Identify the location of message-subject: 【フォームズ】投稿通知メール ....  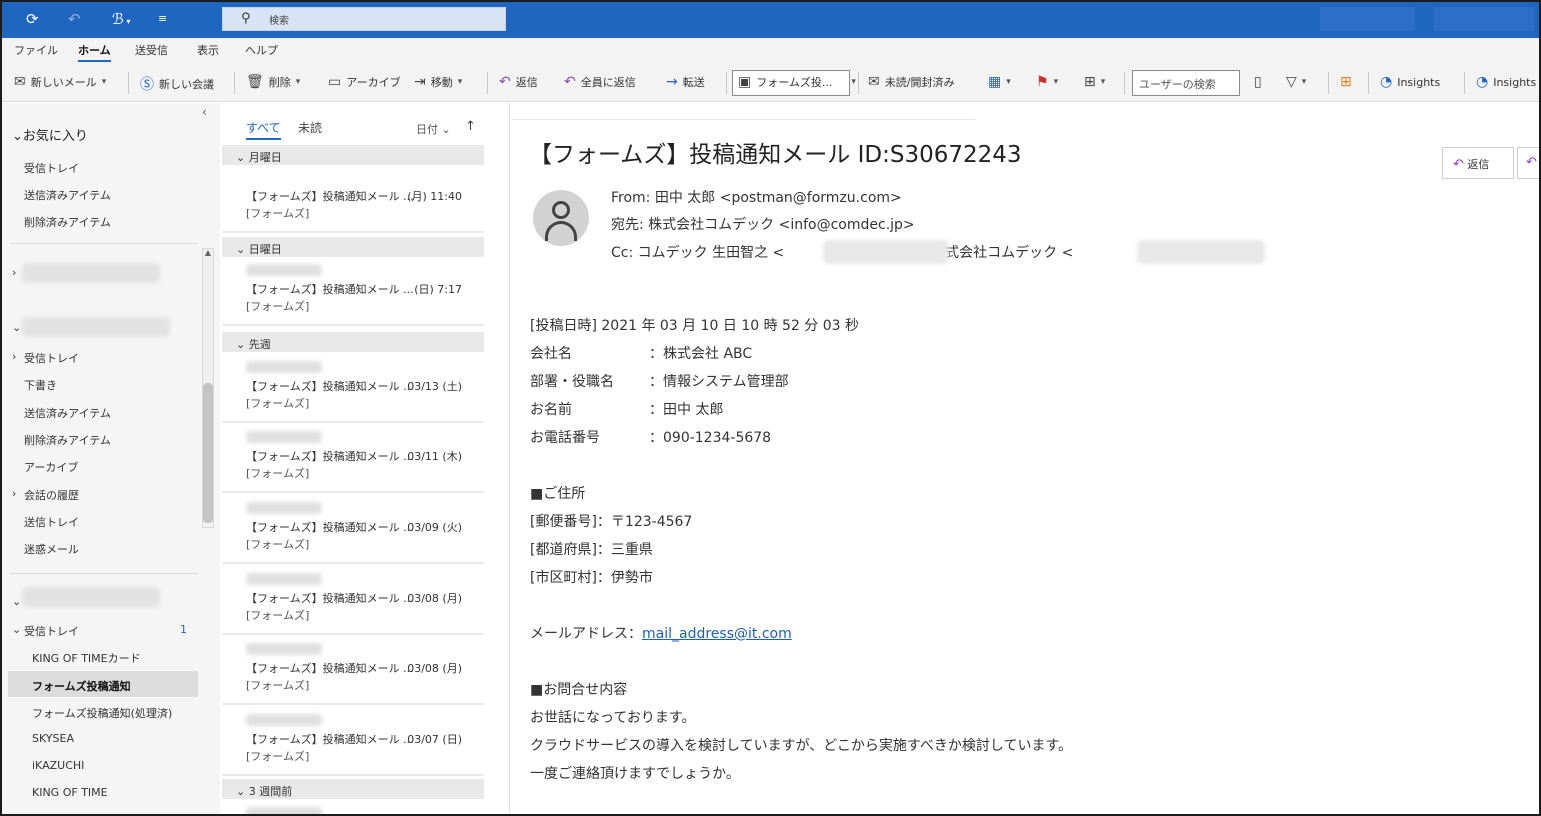
(330, 527).